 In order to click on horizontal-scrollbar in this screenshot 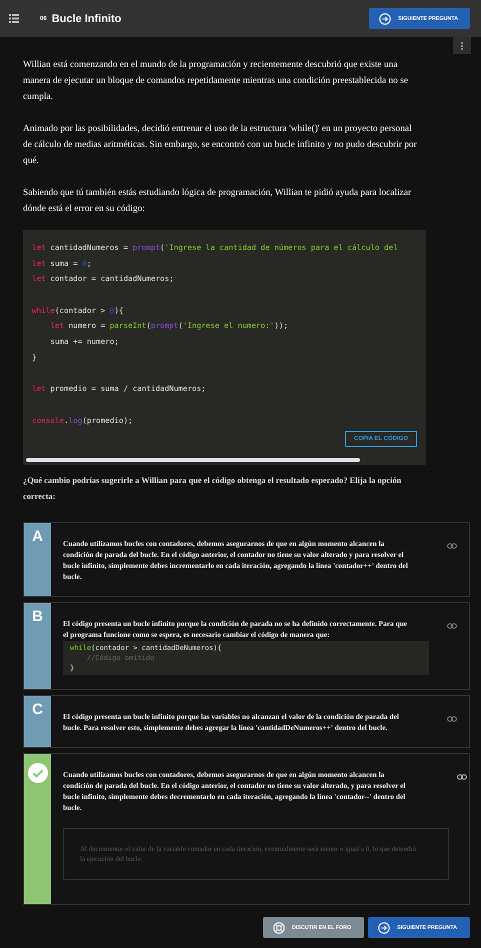, I will do `click(193, 460)`.